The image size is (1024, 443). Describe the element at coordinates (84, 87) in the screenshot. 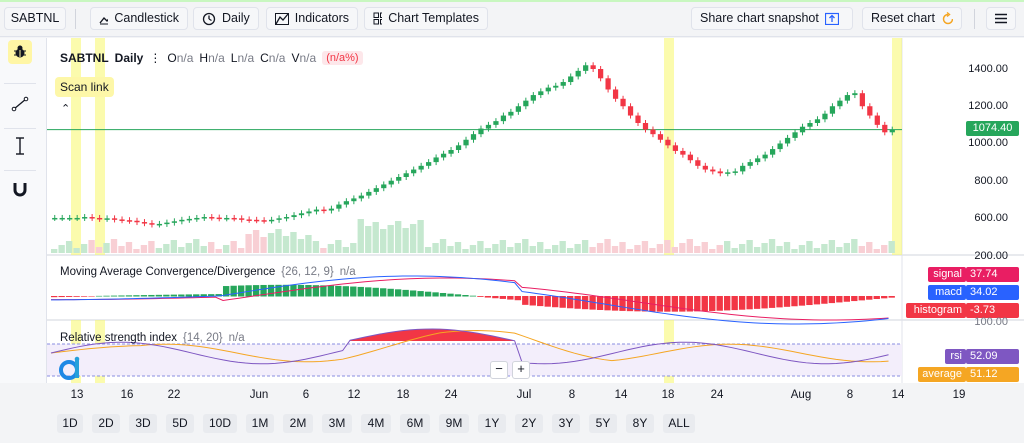

I see `scan-link: Scan link` at that location.